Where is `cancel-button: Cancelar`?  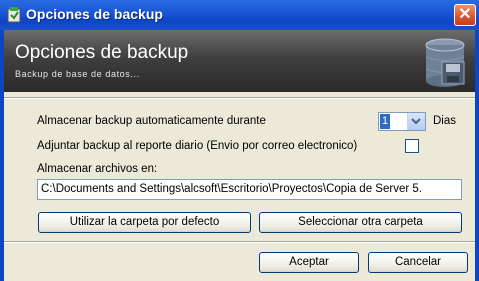 cancel-button: Cancelar is located at coordinates (418, 262).